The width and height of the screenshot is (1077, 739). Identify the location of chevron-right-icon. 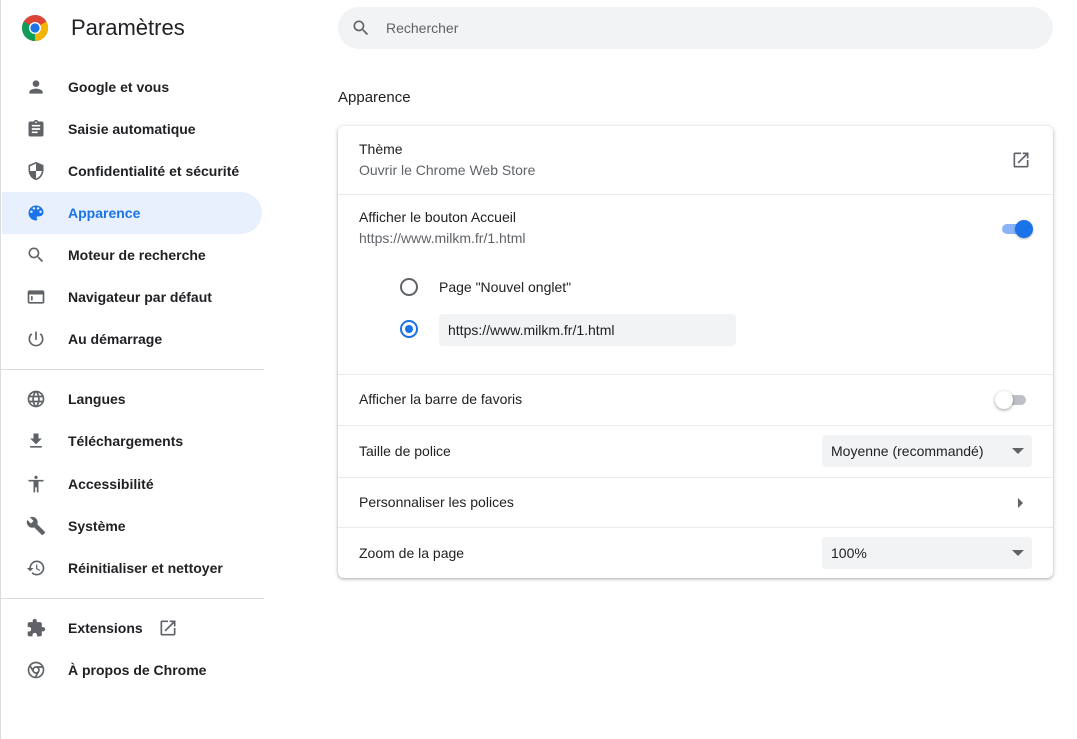
(1020, 503).